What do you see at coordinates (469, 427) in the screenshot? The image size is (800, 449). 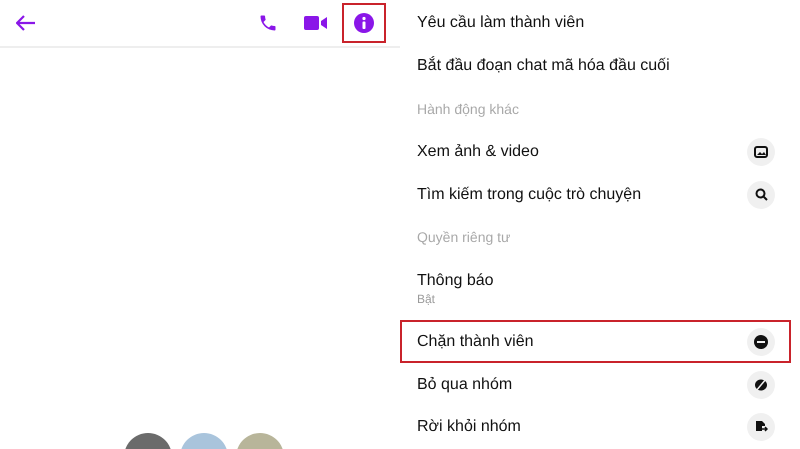 I see `menu-item: Rời khỏi nhóm` at bounding box center [469, 427].